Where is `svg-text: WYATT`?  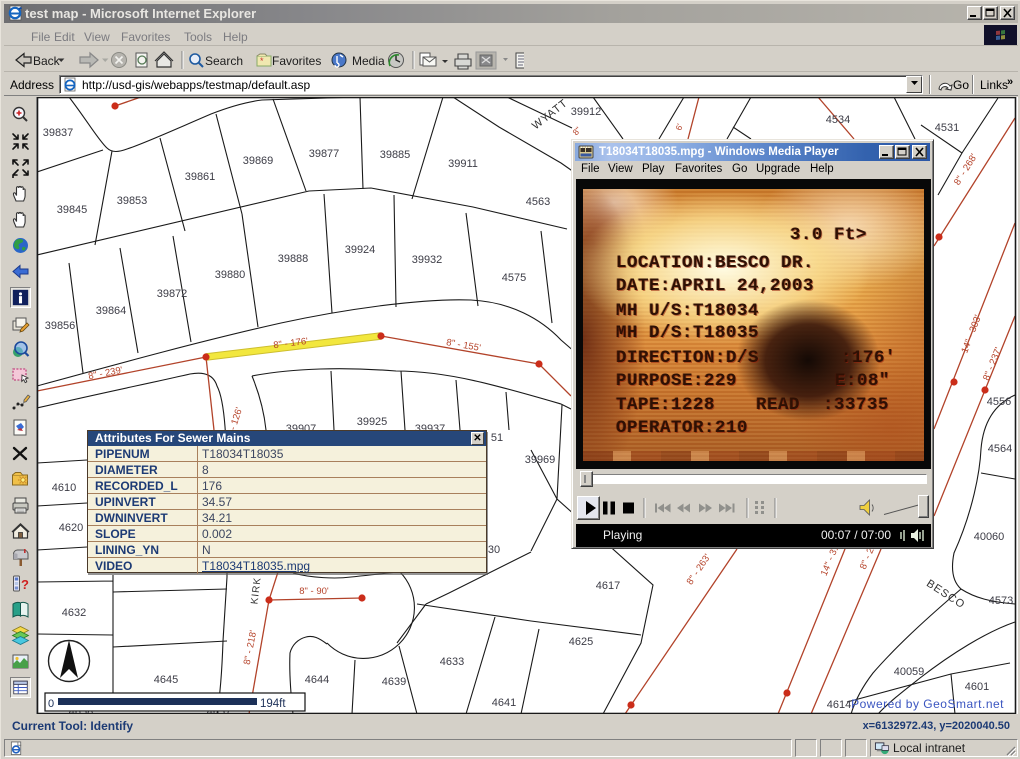 svg-text: WYATT is located at coordinates (550, 114).